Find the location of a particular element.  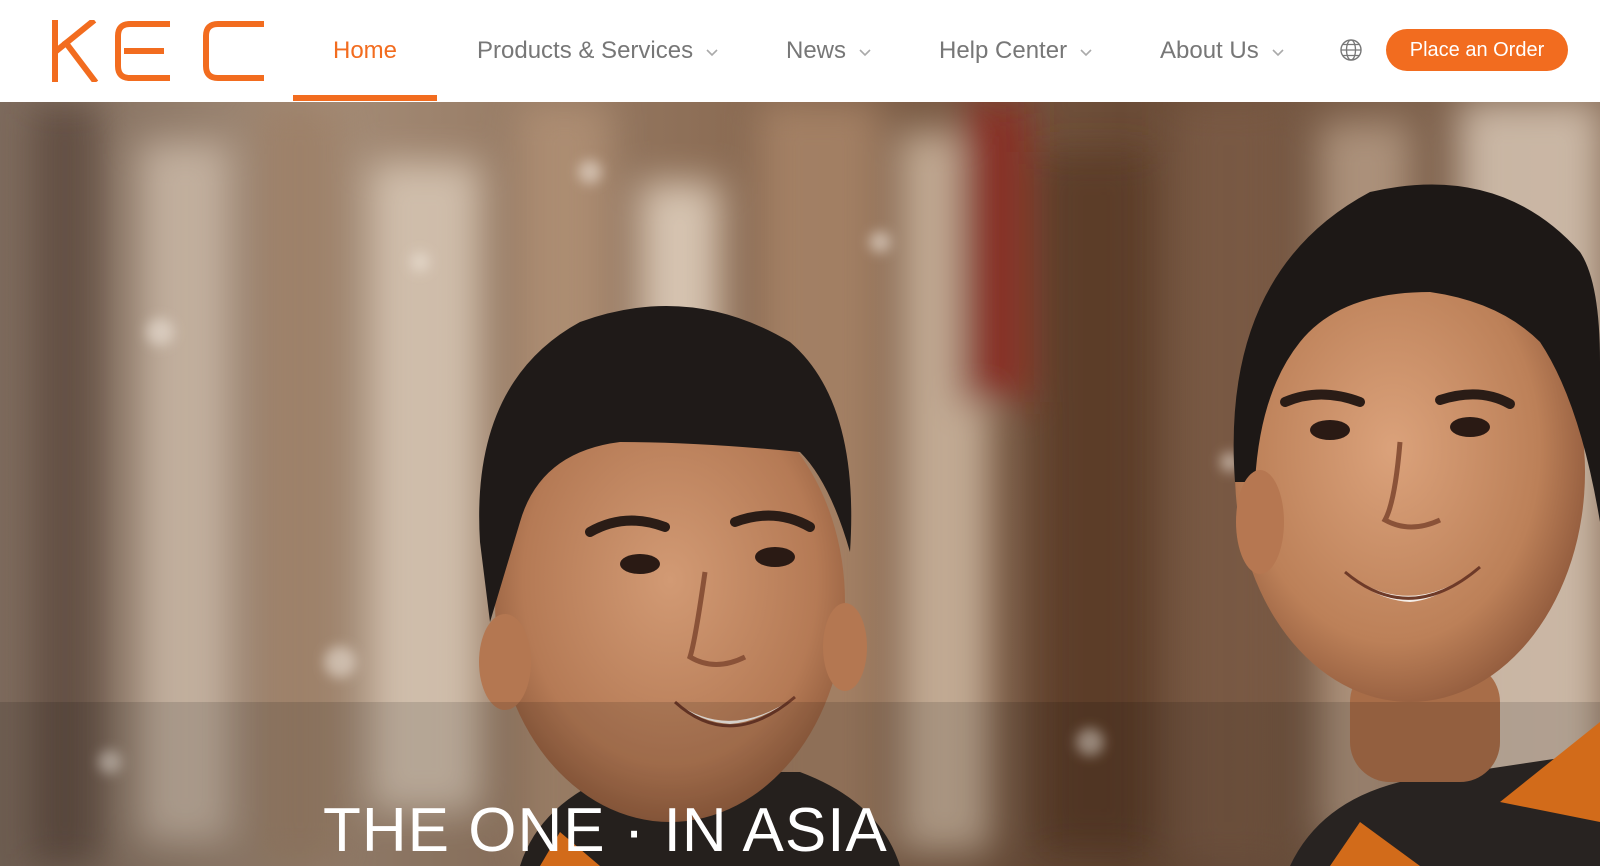

nav-about-us: About Us is located at coordinates (1222, 51).